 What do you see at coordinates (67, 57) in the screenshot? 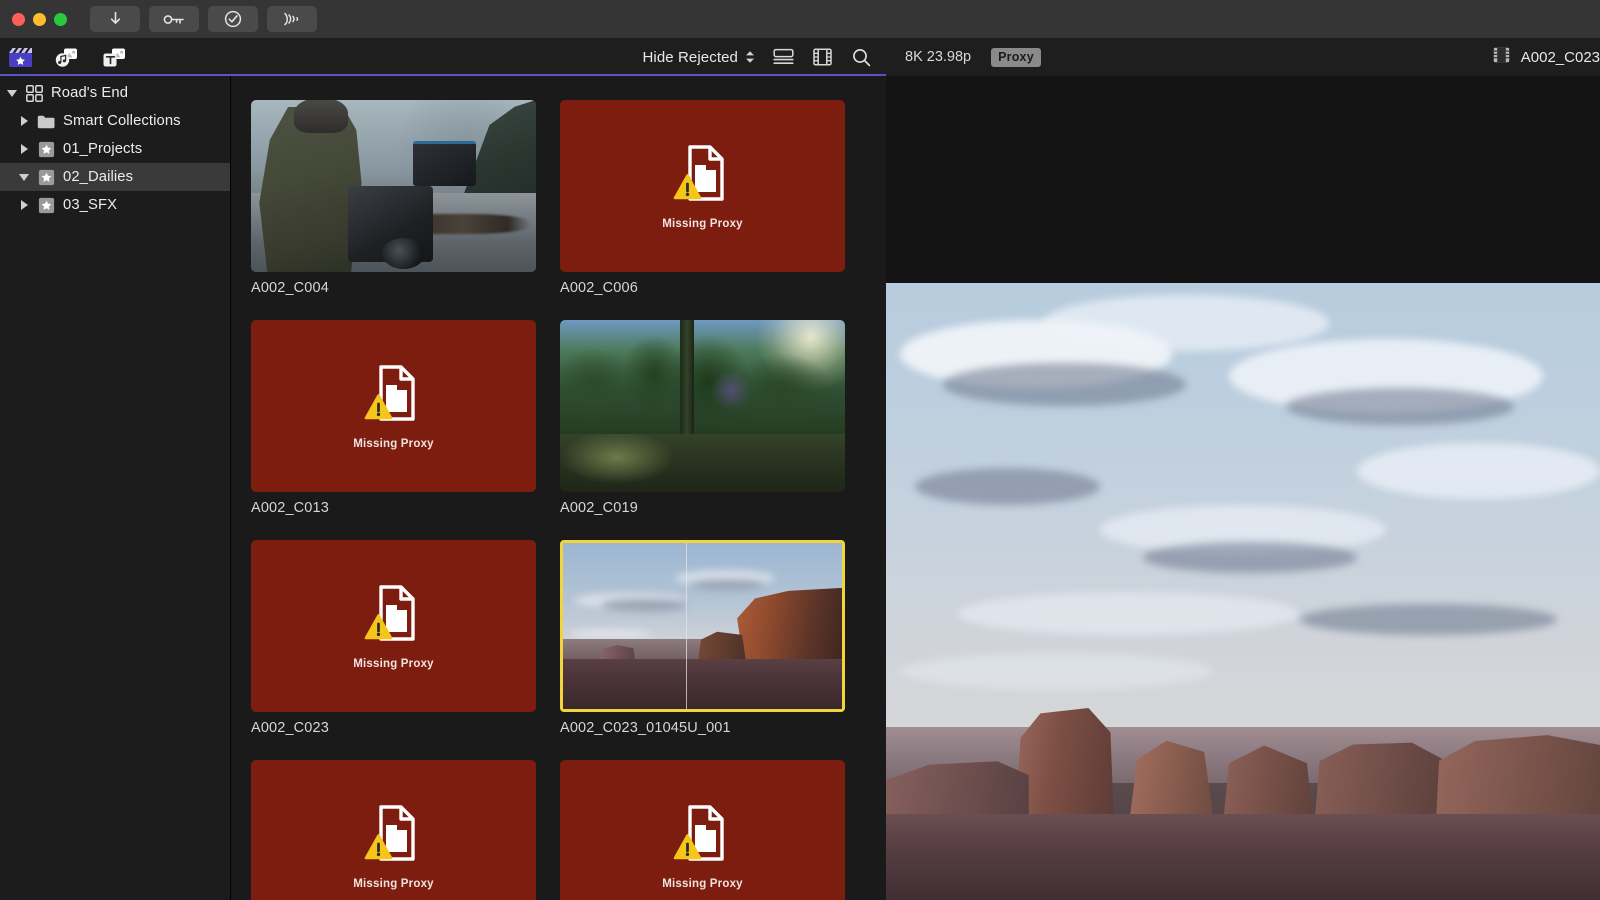
I see `music-photos-icon` at bounding box center [67, 57].